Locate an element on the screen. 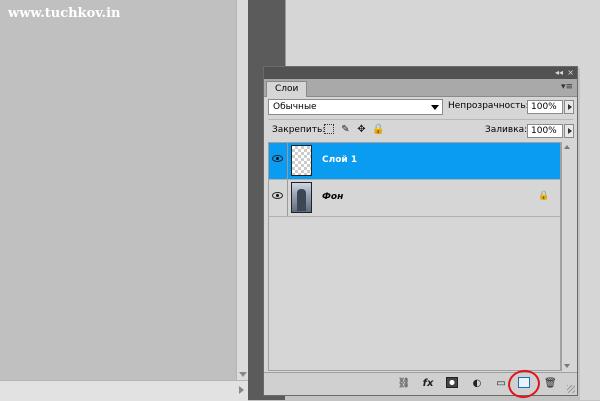 The height and width of the screenshot is (401, 600). scroll-right-icon is located at coordinates (241, 390).